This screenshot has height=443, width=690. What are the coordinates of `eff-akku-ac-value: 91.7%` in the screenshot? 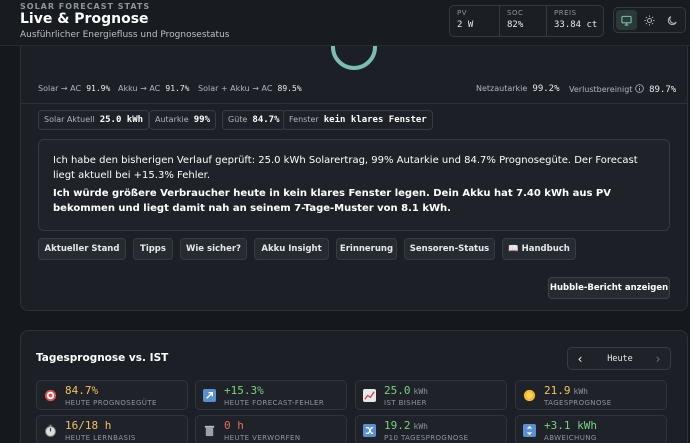 It's located at (177, 88).